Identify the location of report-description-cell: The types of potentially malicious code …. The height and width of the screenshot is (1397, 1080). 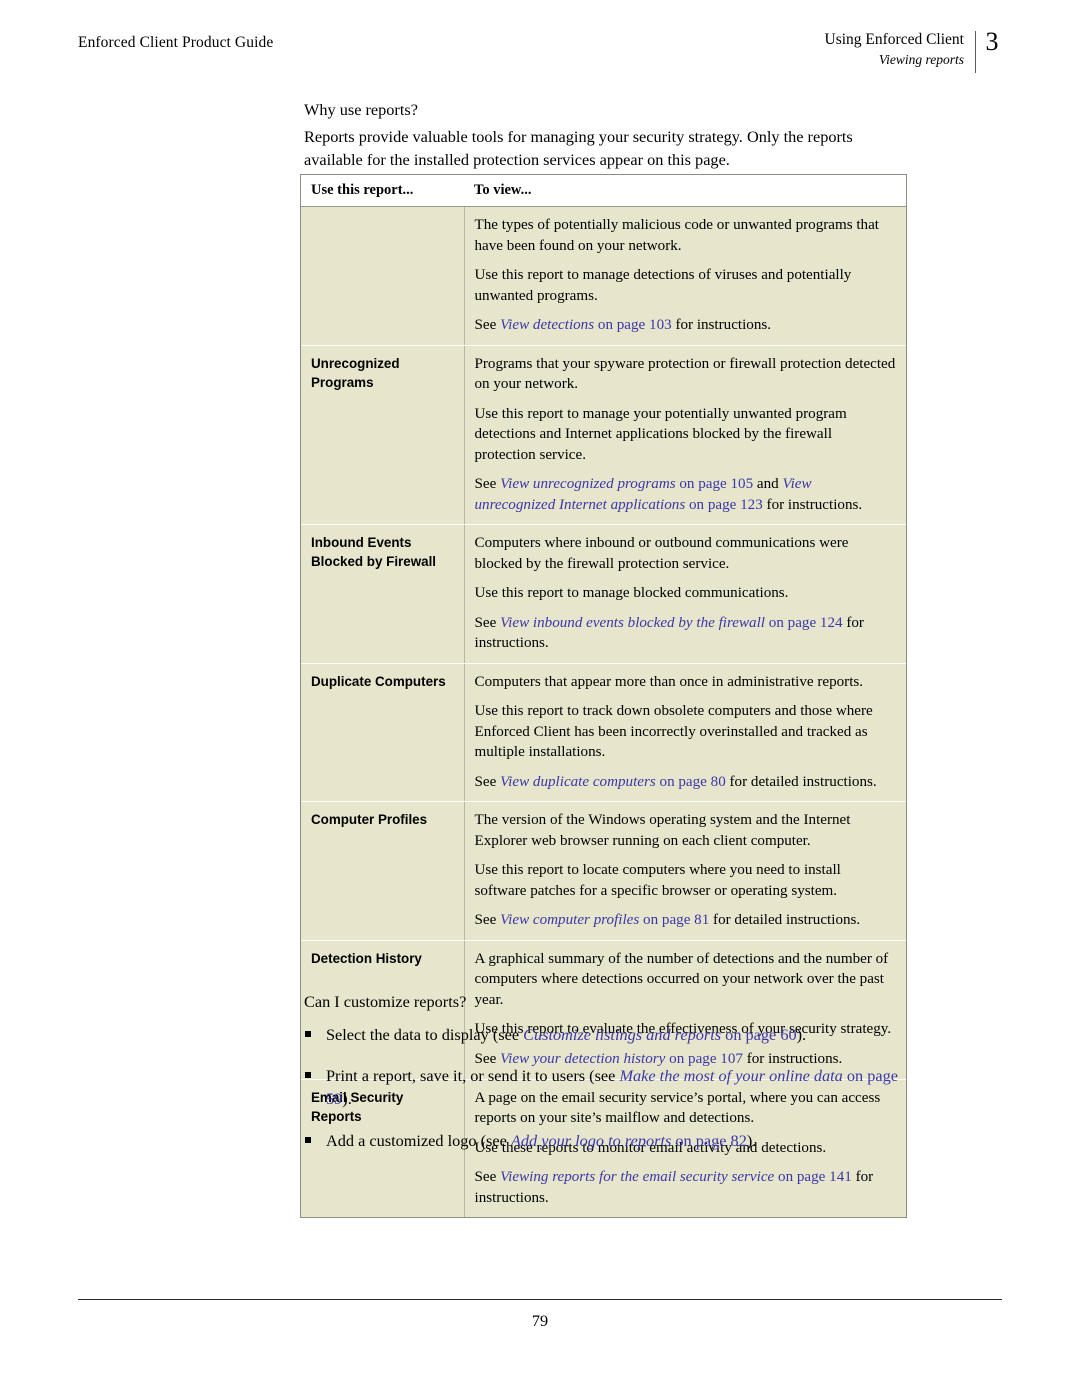
(685, 276).